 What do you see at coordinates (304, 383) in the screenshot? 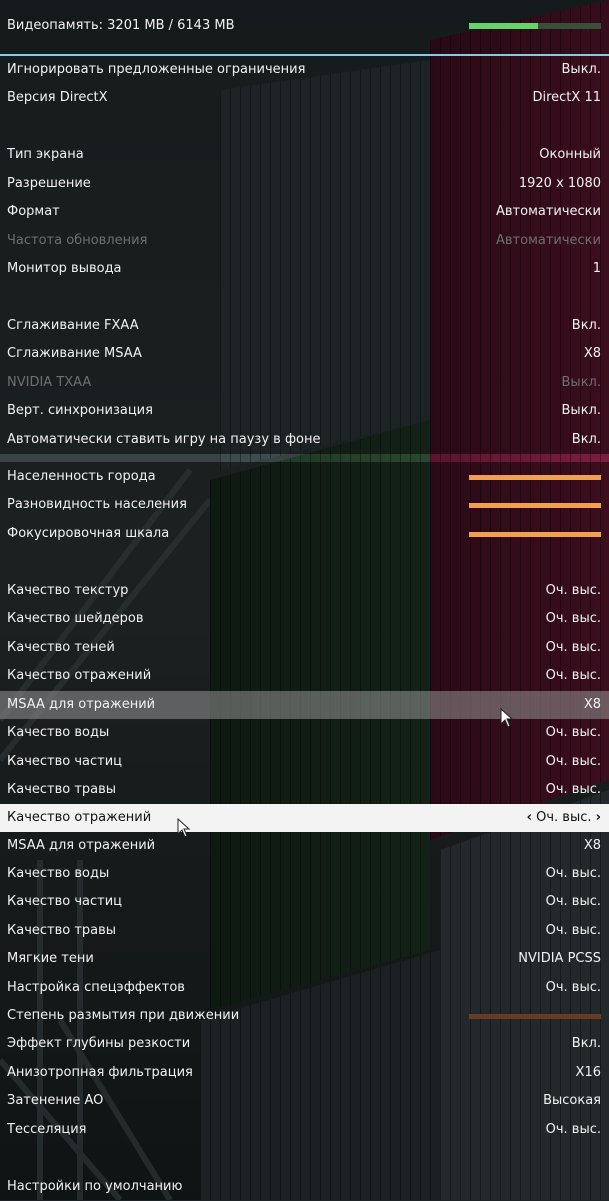
I see `setting-row-txaa: NVIDIA TXAA Выкл.` at bounding box center [304, 383].